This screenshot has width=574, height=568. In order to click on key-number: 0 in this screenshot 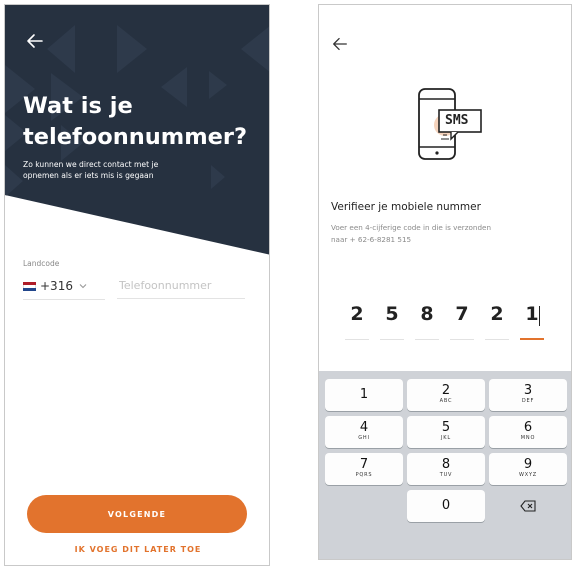, I will do `click(446, 505)`.